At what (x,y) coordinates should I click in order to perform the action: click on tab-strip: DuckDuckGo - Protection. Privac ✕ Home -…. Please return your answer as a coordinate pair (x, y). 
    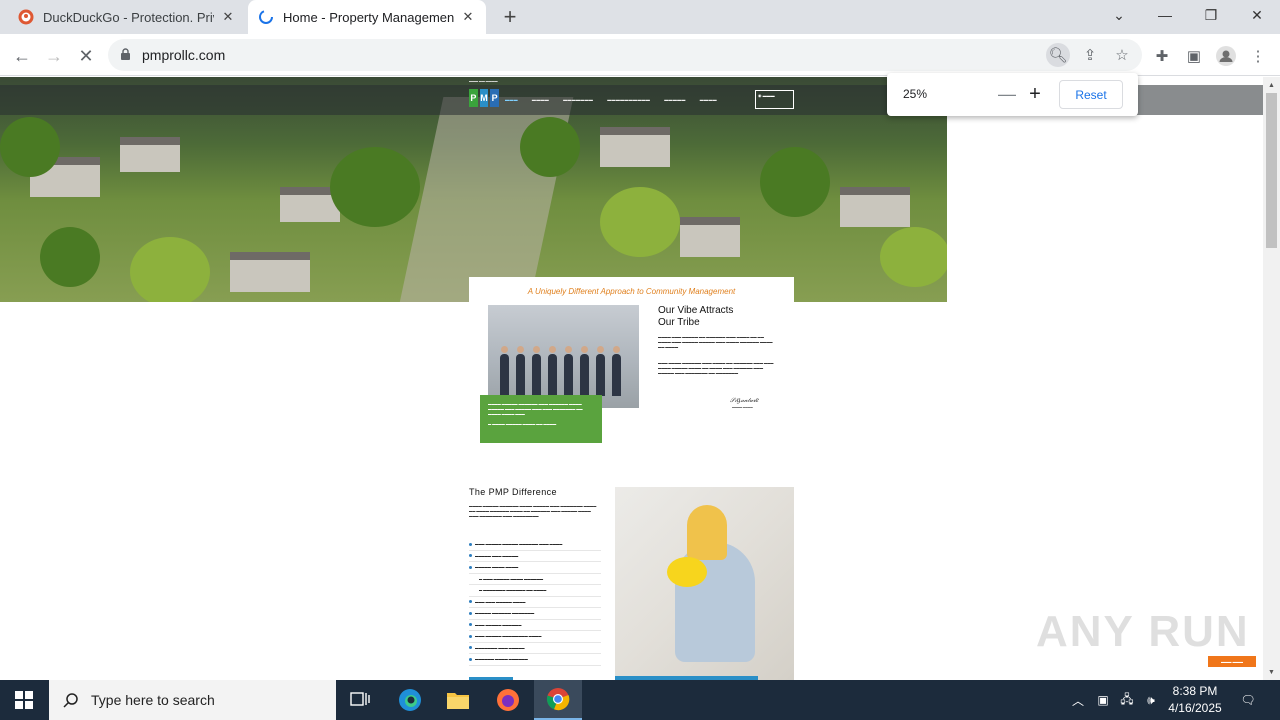
    Looking at the image, I should click on (640, 17).